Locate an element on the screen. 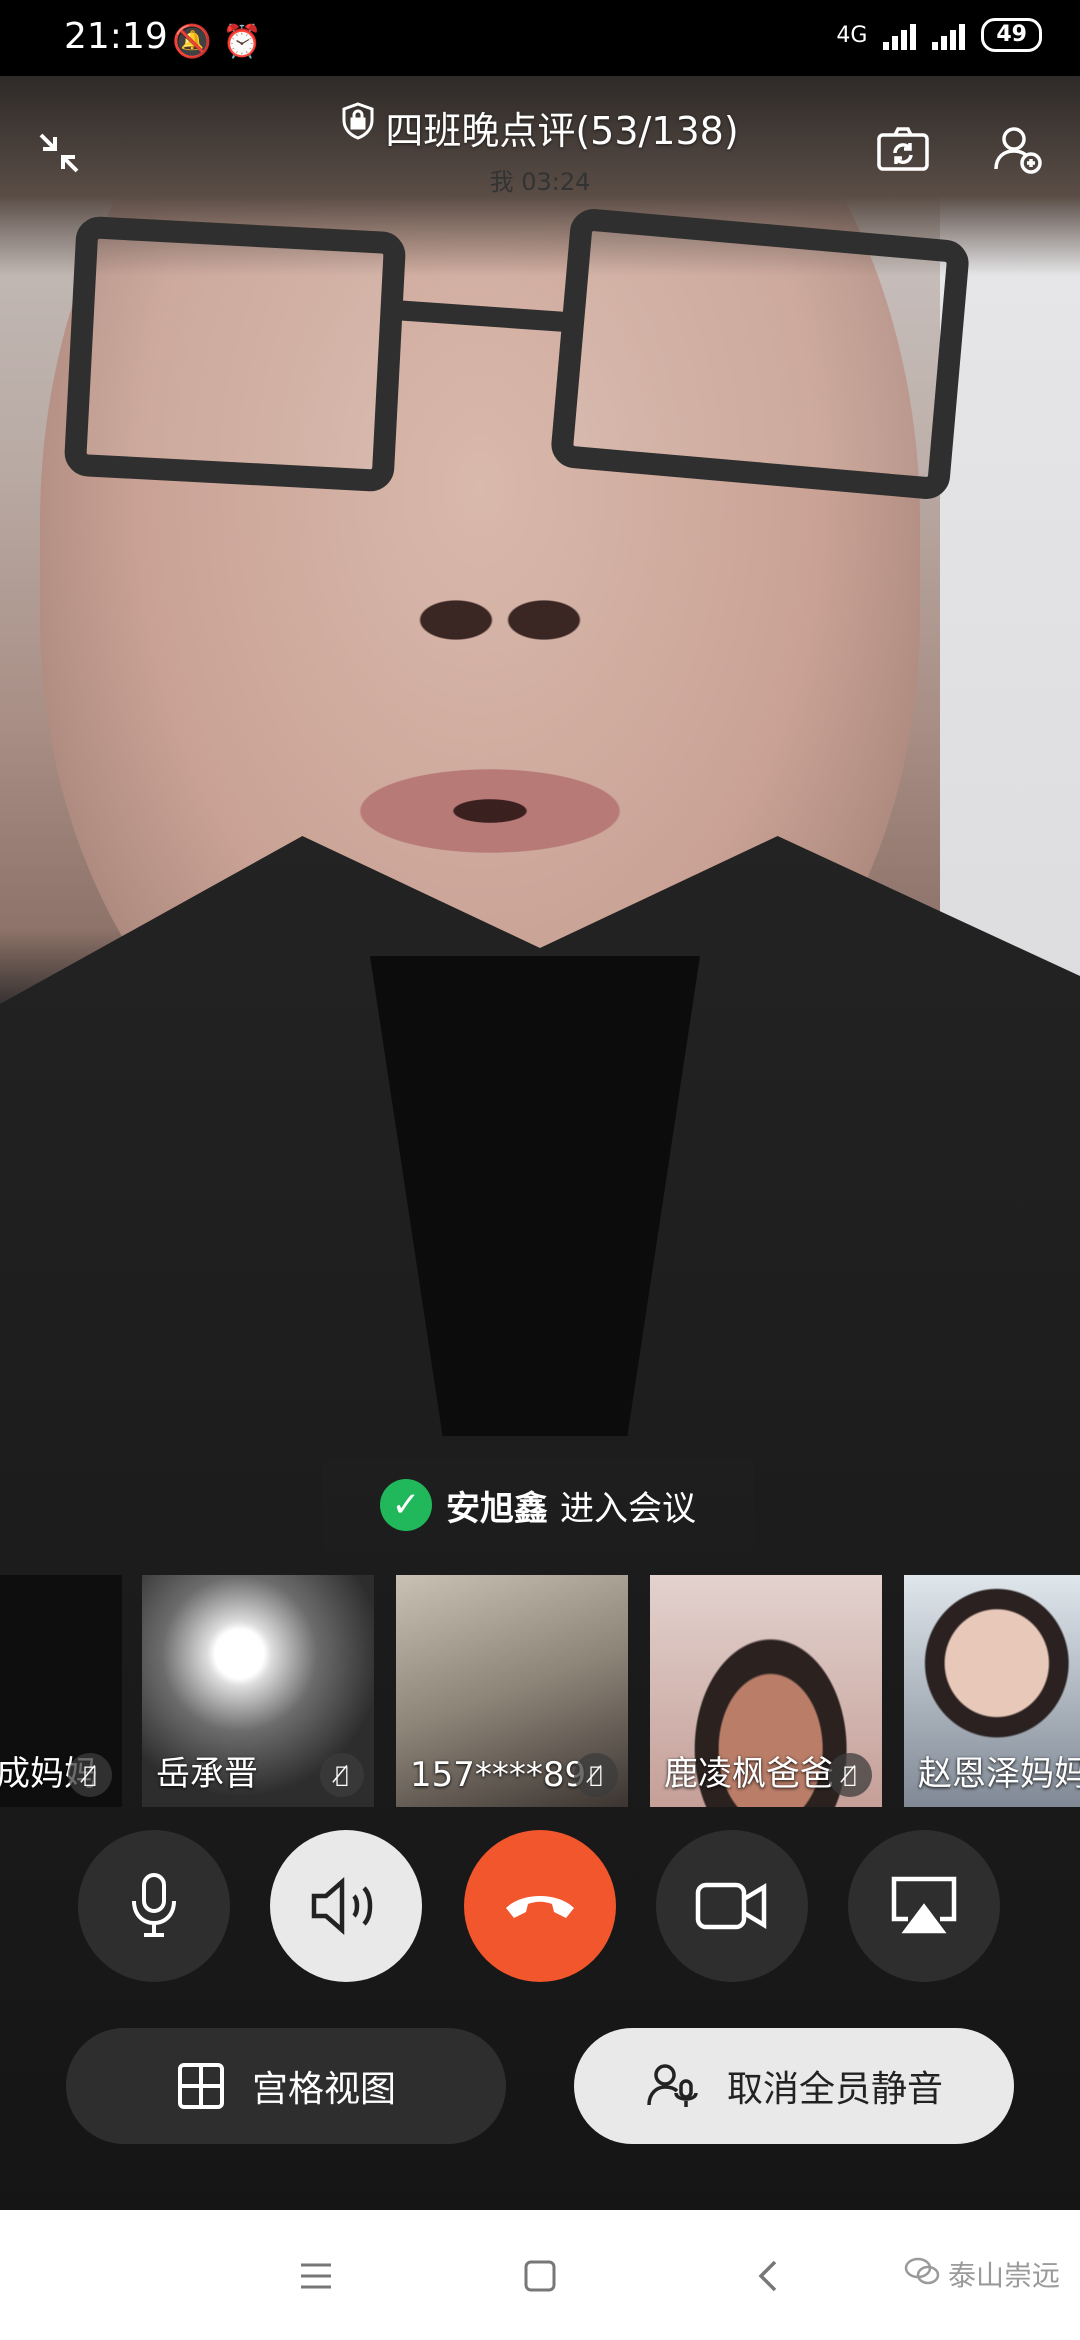 This screenshot has height=2340, width=1080. system-nav-bar: 泰山崇远 is located at coordinates (540, 2275).